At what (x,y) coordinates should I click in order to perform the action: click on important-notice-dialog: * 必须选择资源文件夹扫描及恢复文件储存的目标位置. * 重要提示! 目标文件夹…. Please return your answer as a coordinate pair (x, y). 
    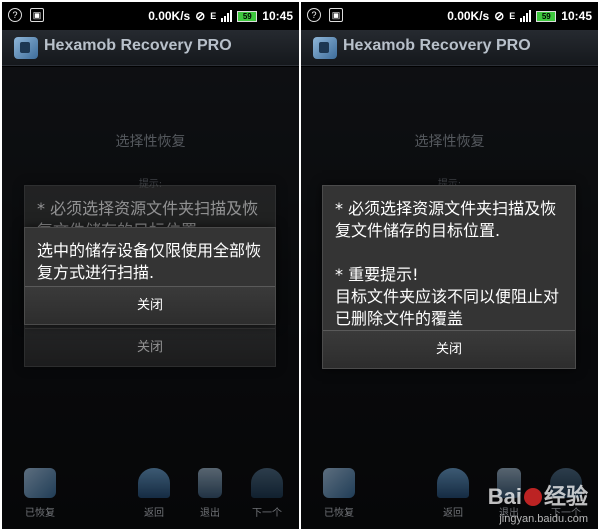
    Looking at the image, I should click on (449, 277).